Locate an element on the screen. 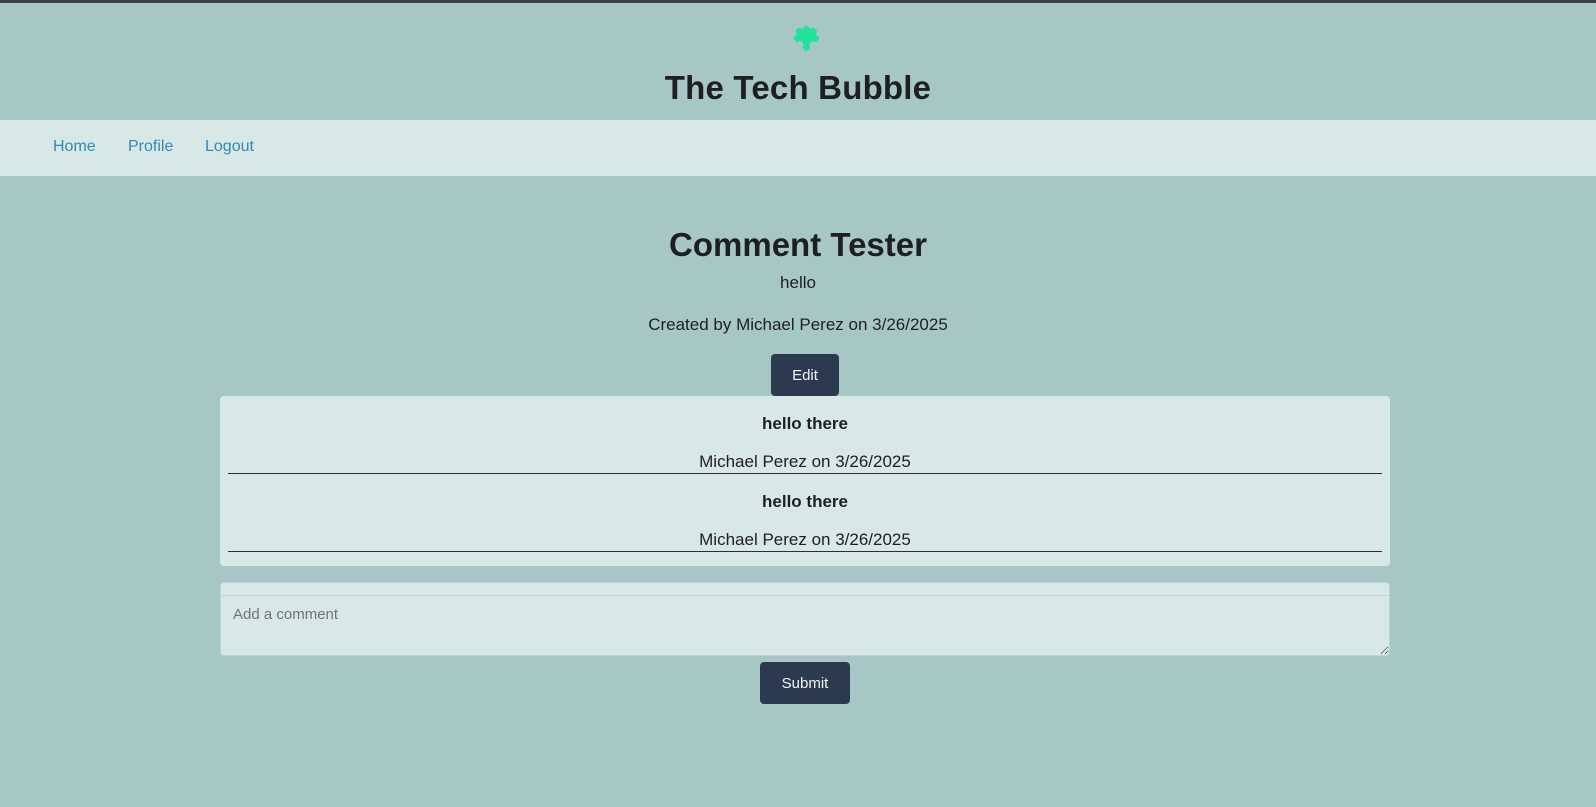 This screenshot has height=807, width=1596. comment-input is located at coordinates (805, 625).